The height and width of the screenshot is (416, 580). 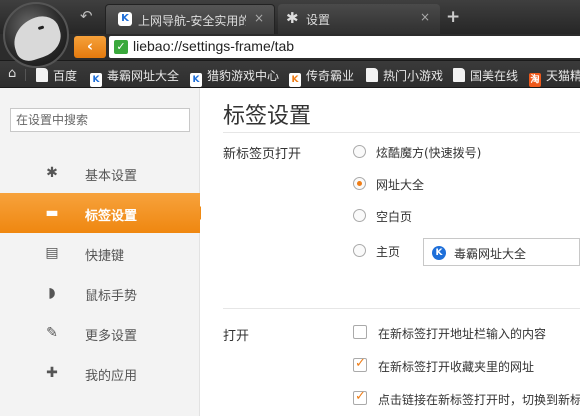 What do you see at coordinates (453, 17) in the screenshot?
I see `new-tab-button: +` at bounding box center [453, 17].